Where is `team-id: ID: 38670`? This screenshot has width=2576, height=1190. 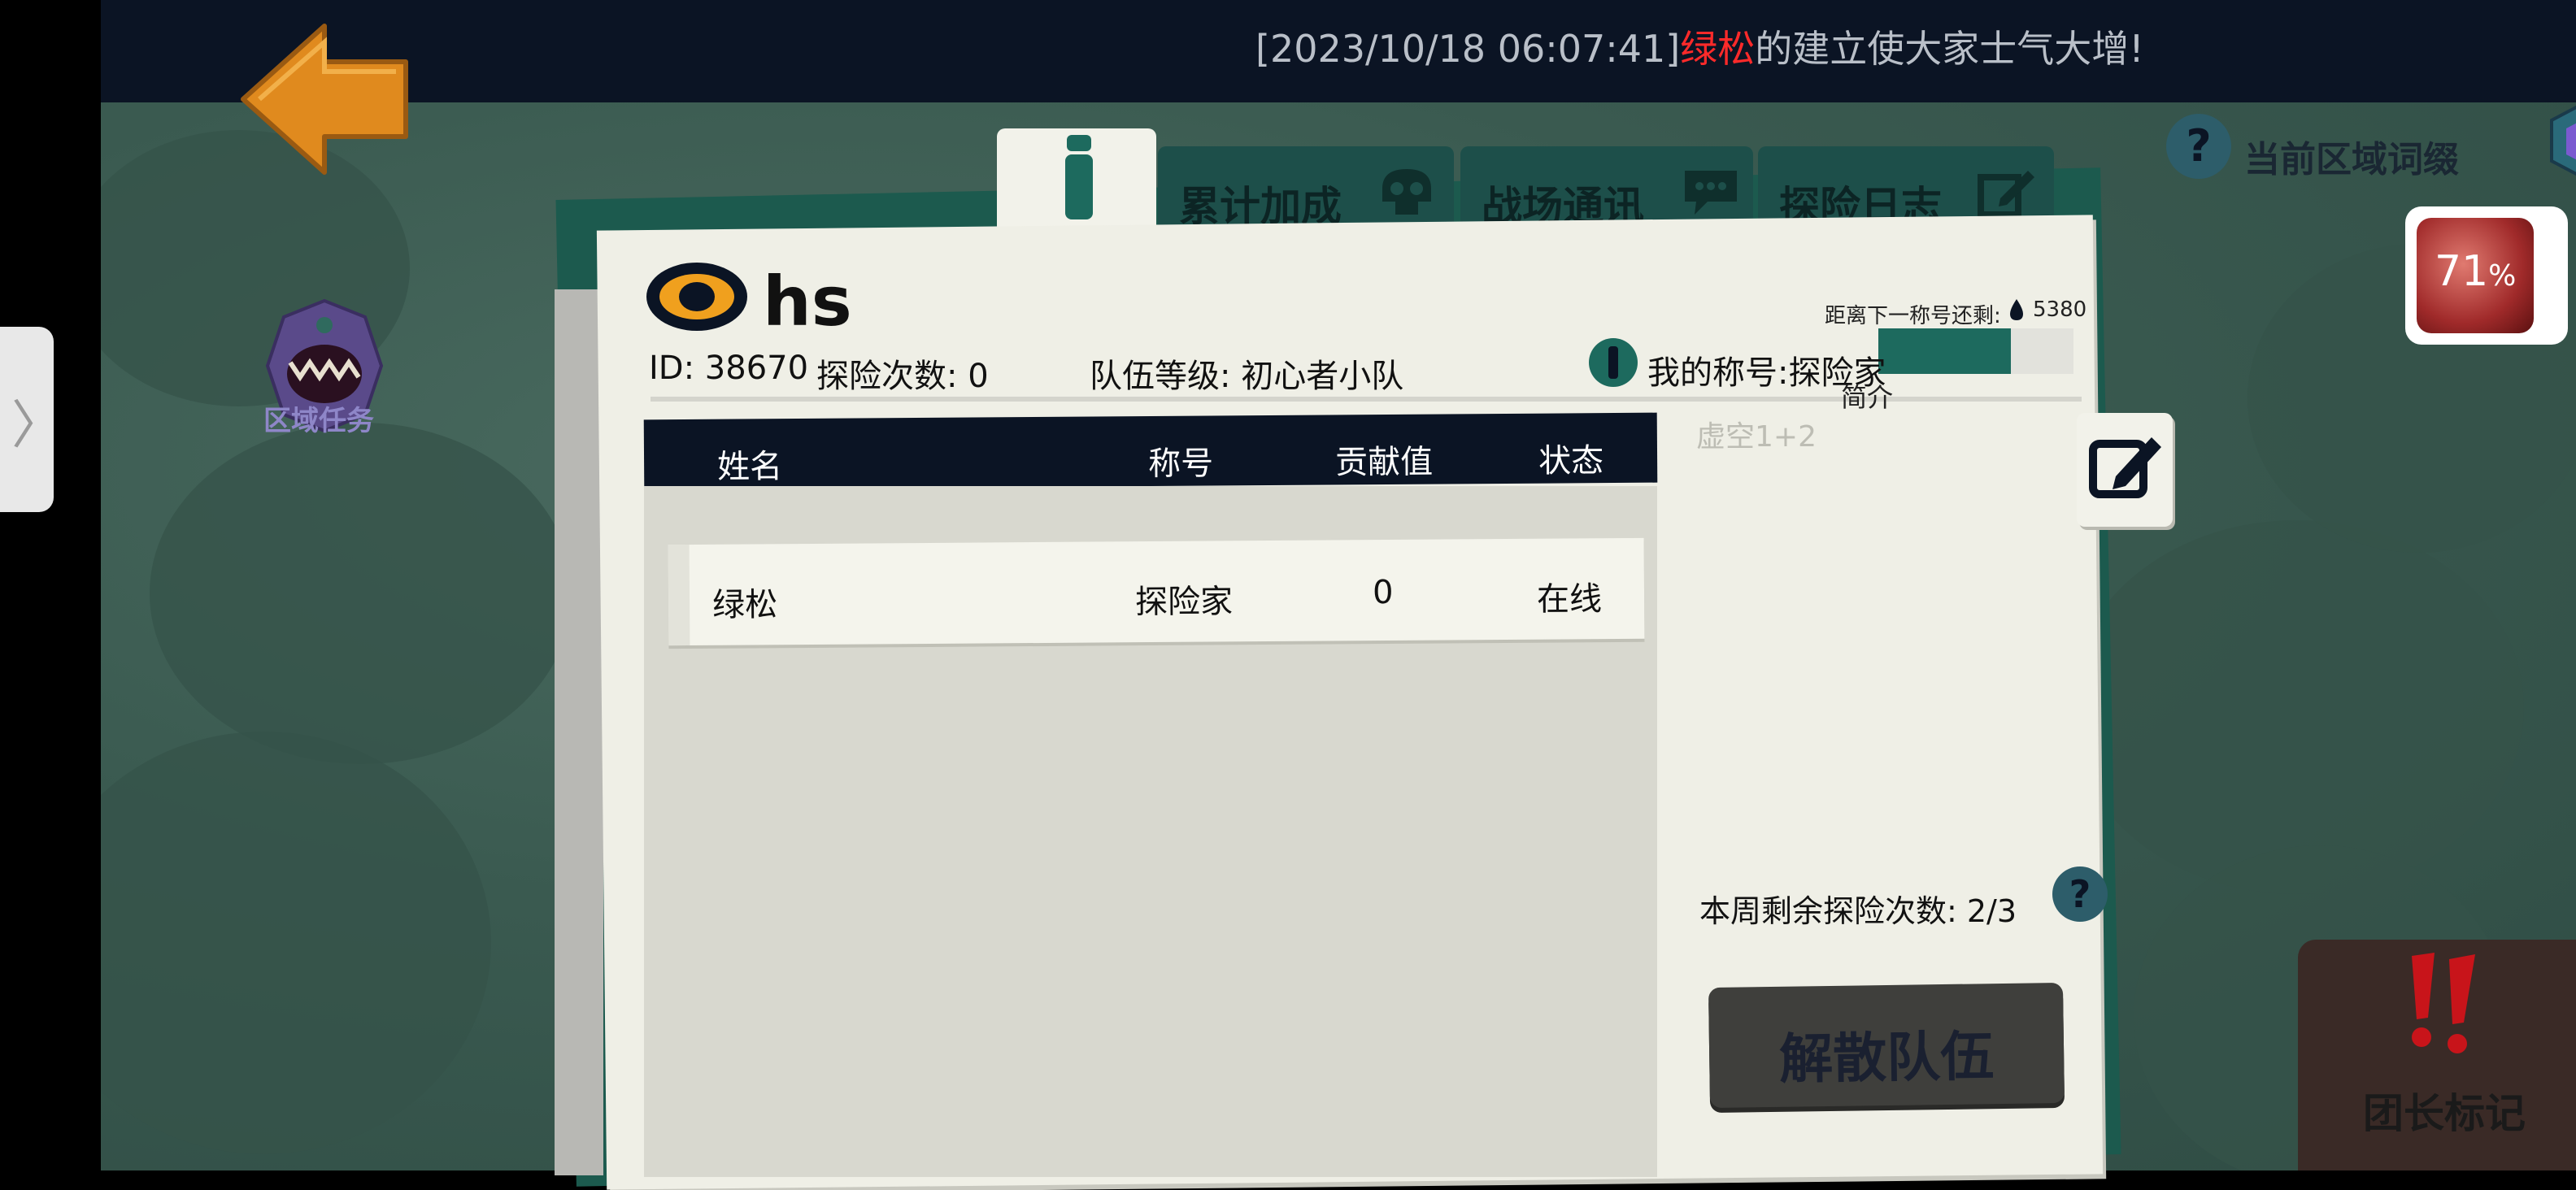 team-id: ID: 38670 is located at coordinates (729, 368).